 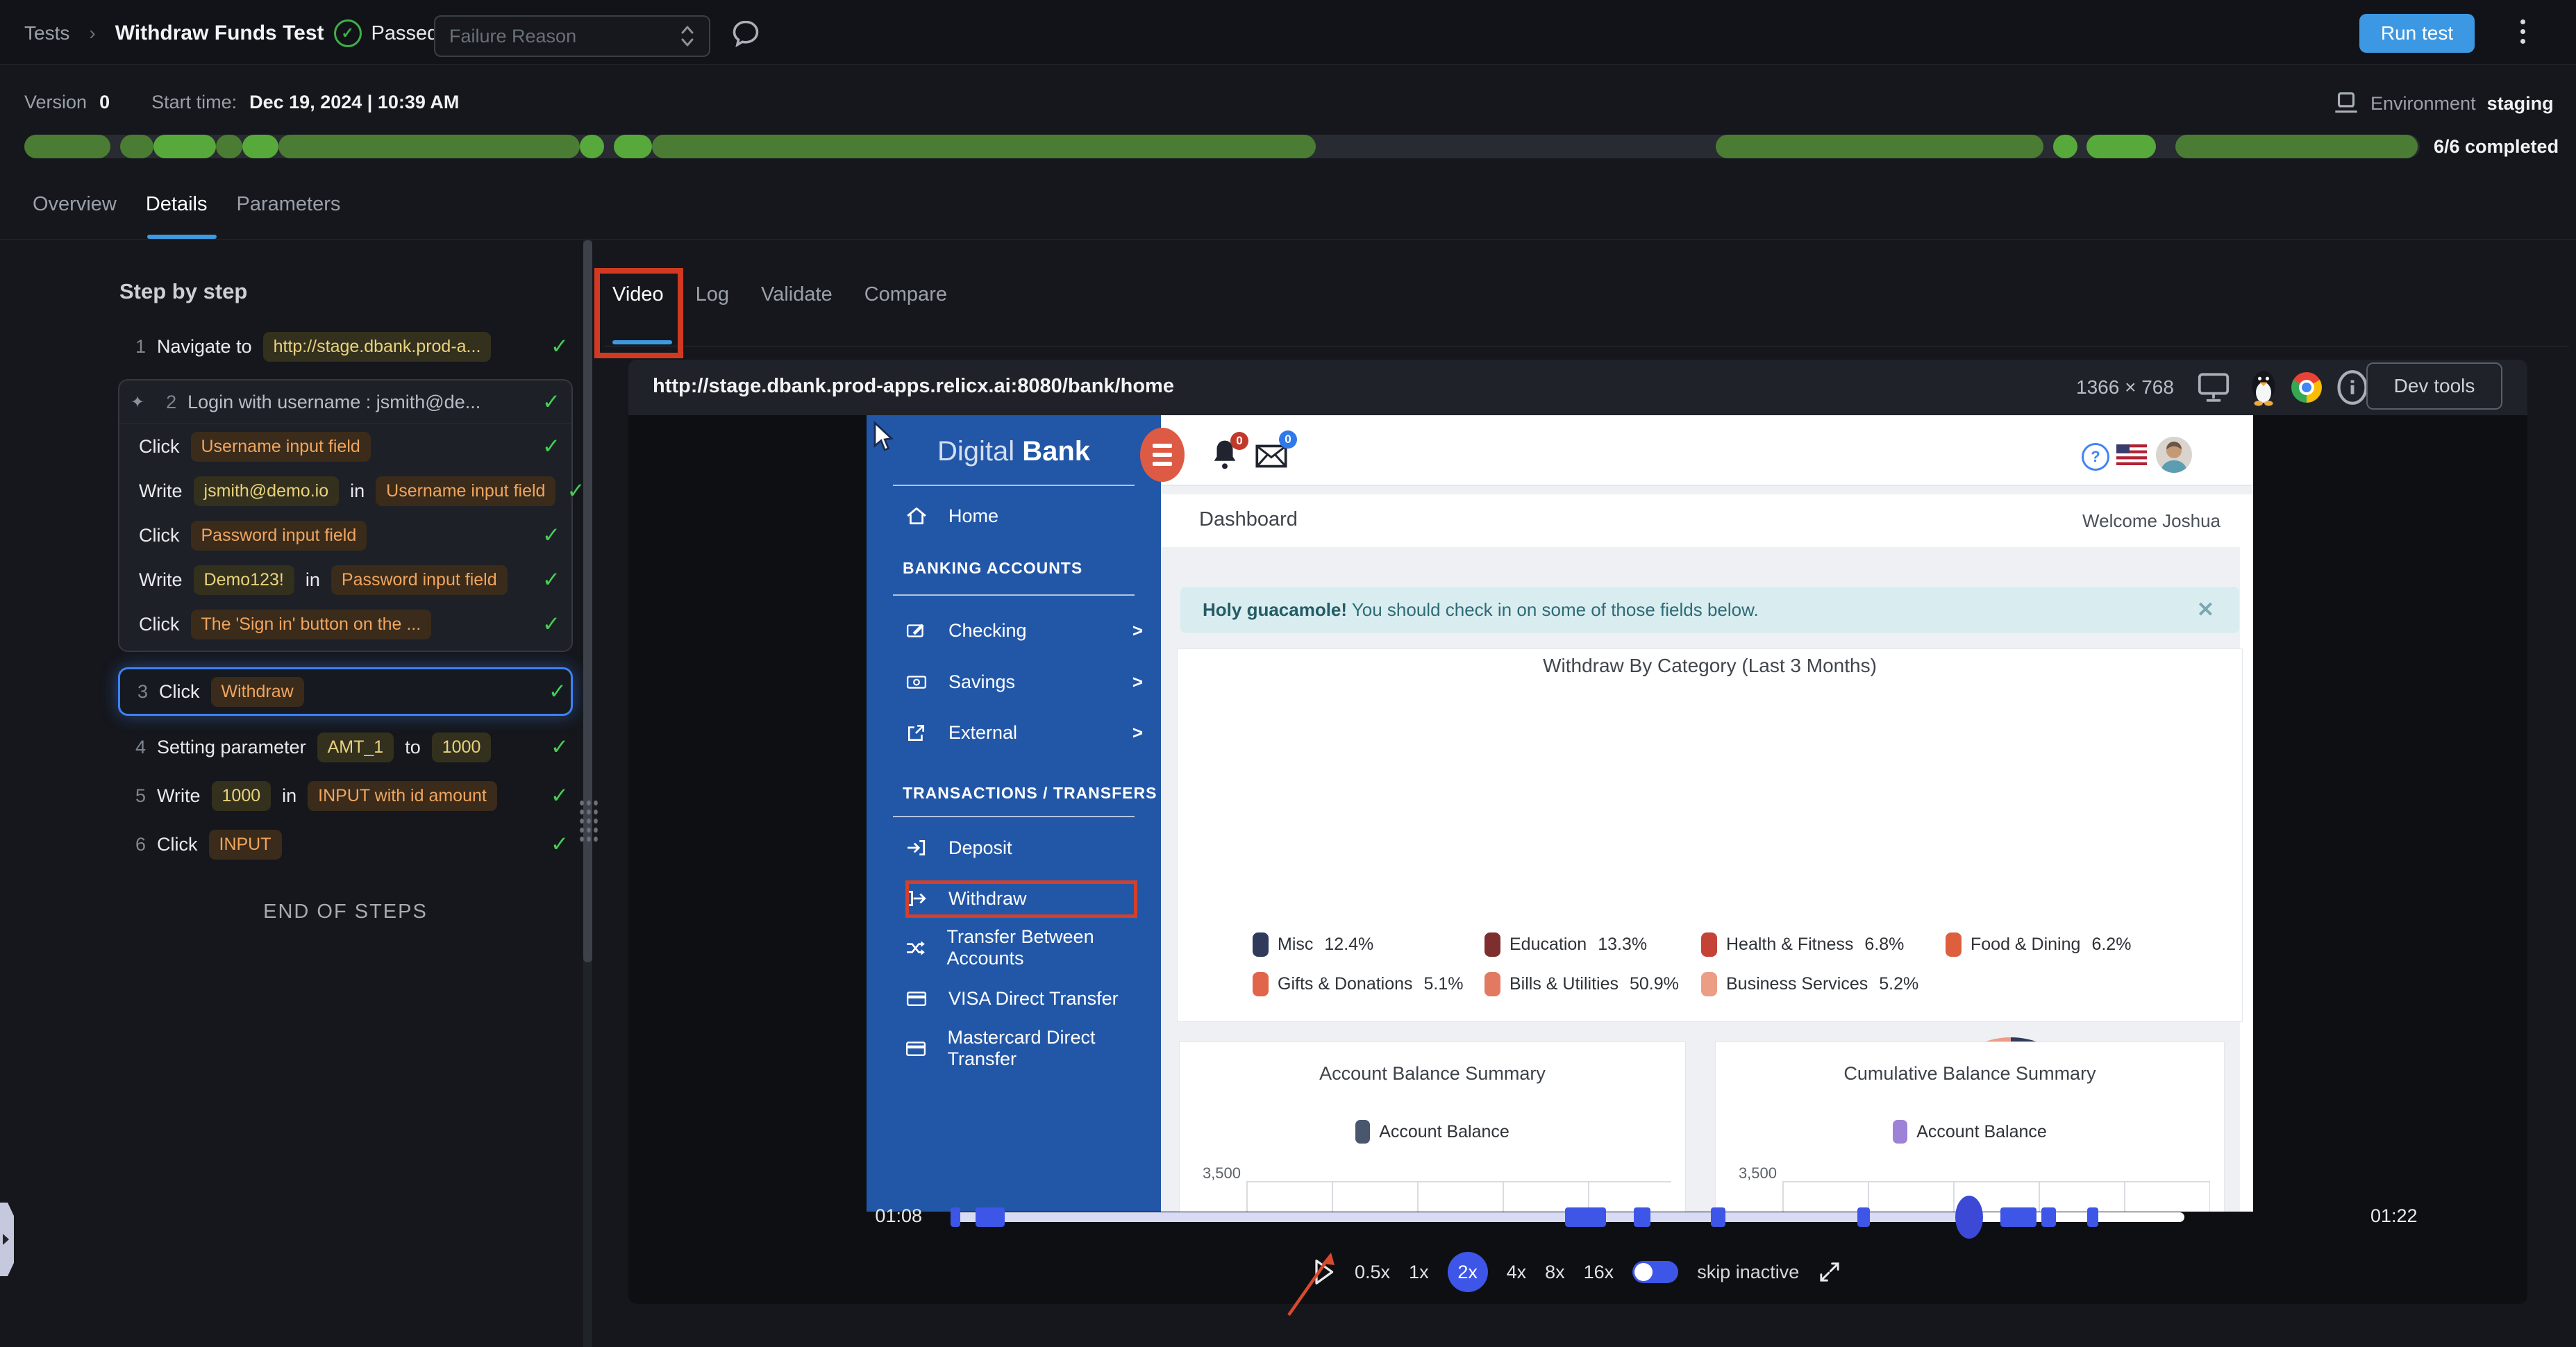 What do you see at coordinates (345, 691) in the screenshot?
I see `step-row-selected: 3 Click Withdraw ✓` at bounding box center [345, 691].